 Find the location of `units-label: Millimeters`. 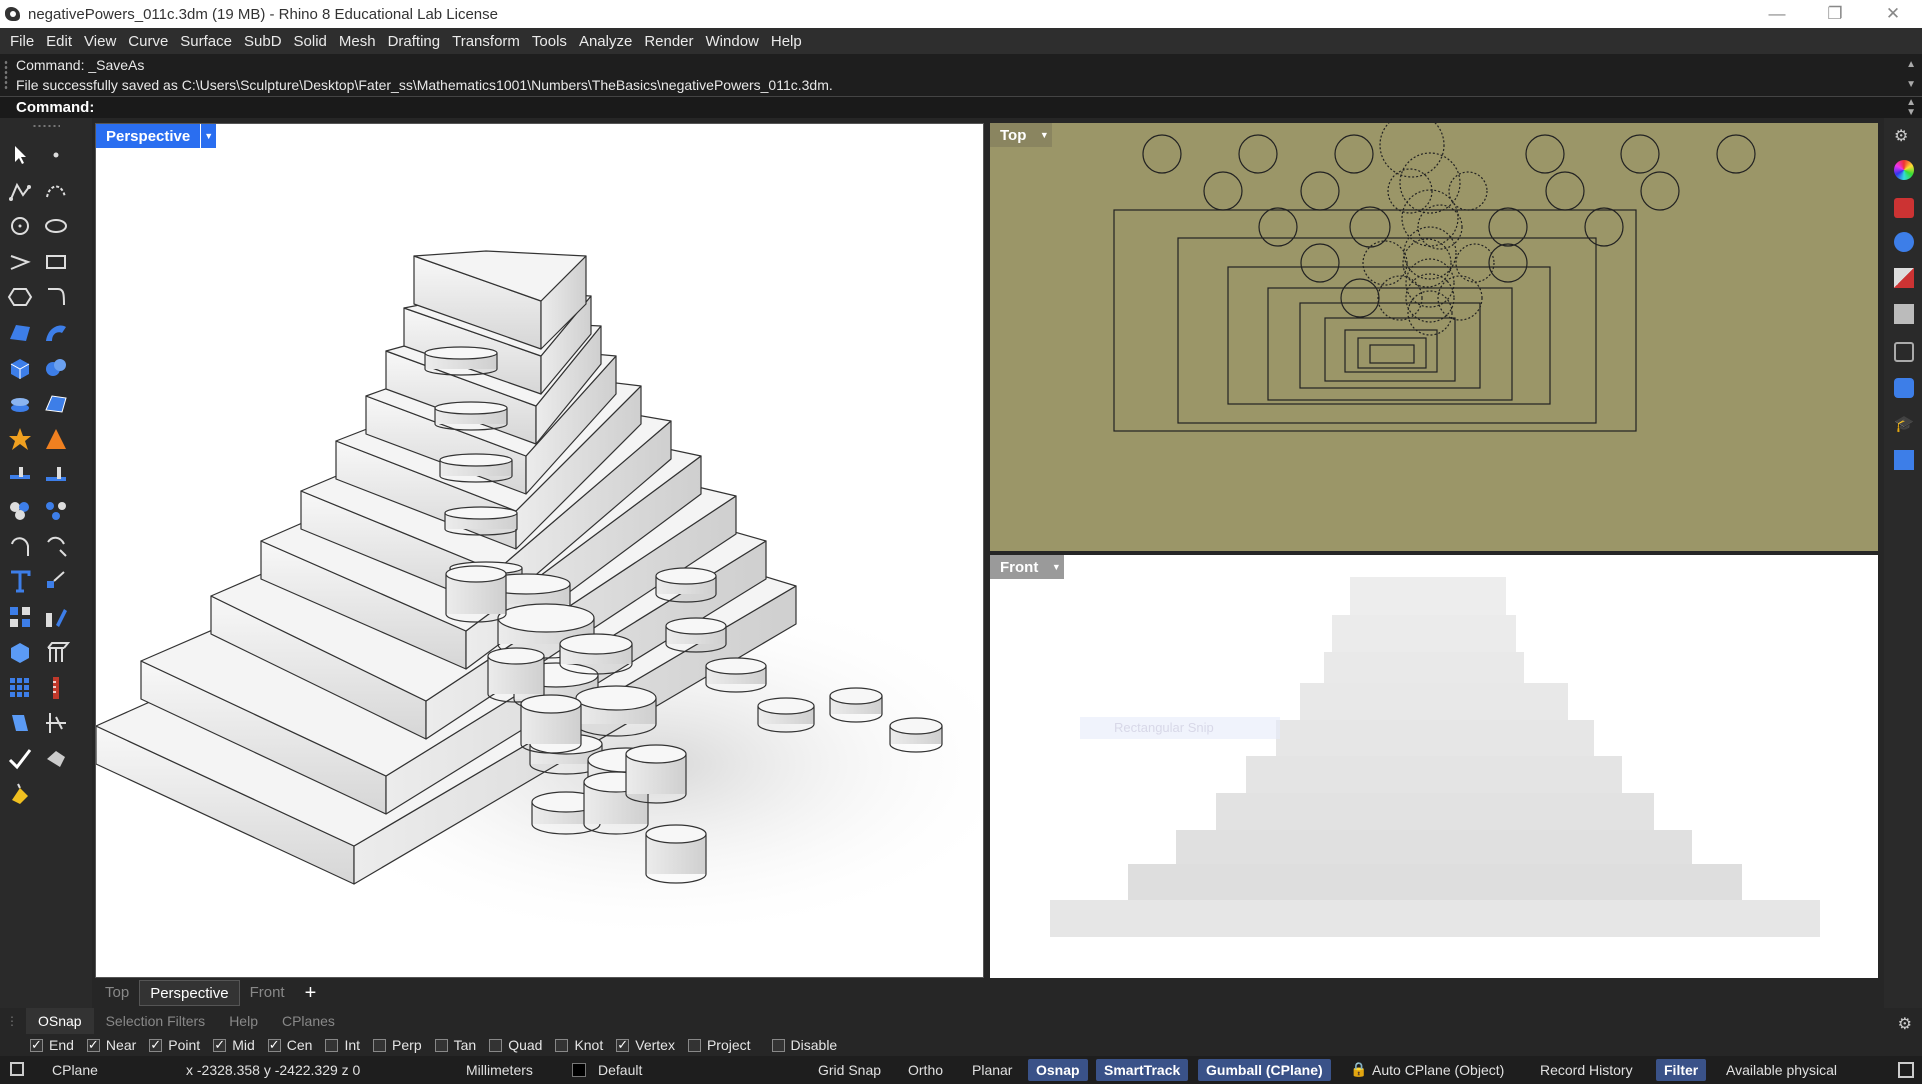

units-label: Millimeters is located at coordinates (499, 1070).